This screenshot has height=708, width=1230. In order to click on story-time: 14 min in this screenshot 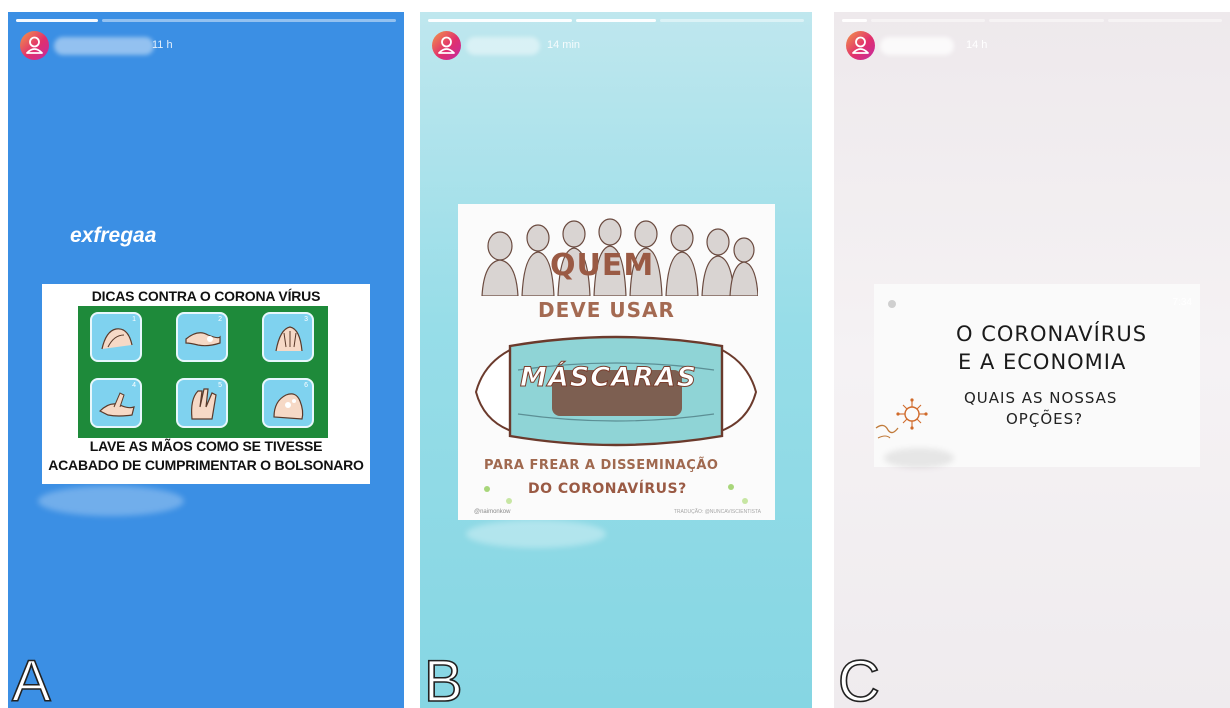, I will do `click(564, 45)`.